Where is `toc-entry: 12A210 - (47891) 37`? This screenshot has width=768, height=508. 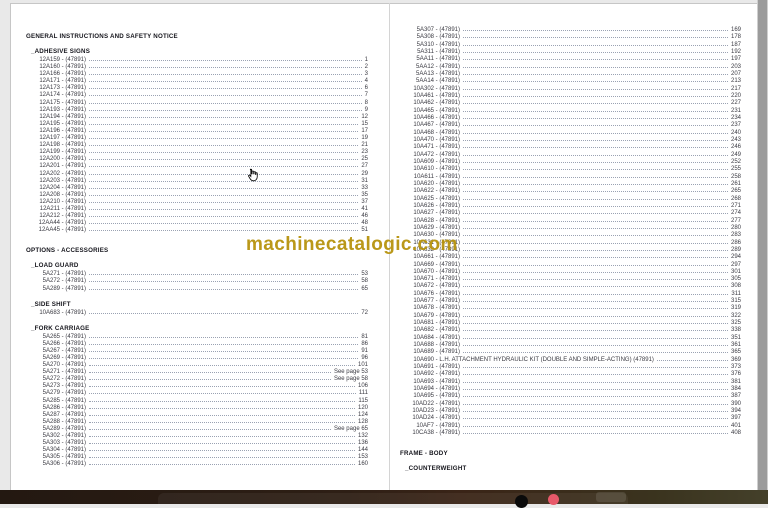 toc-entry: 12A210 - (47891) 37 is located at coordinates (197, 202).